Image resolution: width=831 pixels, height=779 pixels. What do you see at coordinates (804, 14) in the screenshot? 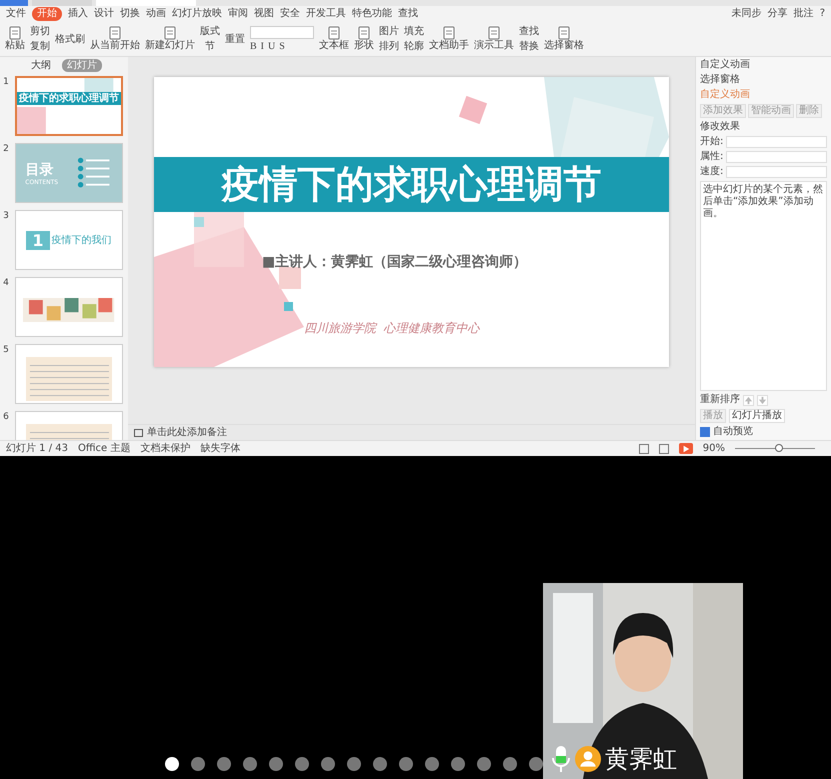
I see `comment-button: 批注` at bounding box center [804, 14].